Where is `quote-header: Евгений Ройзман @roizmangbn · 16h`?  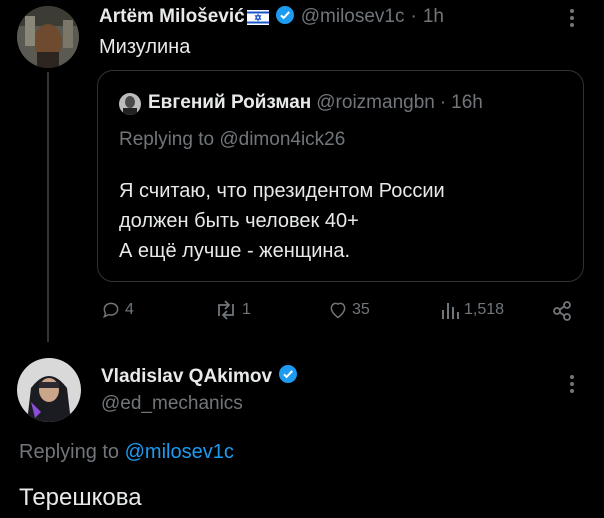
quote-header: Евгений Ройзман @roizmangbn · 16h is located at coordinates (315, 103).